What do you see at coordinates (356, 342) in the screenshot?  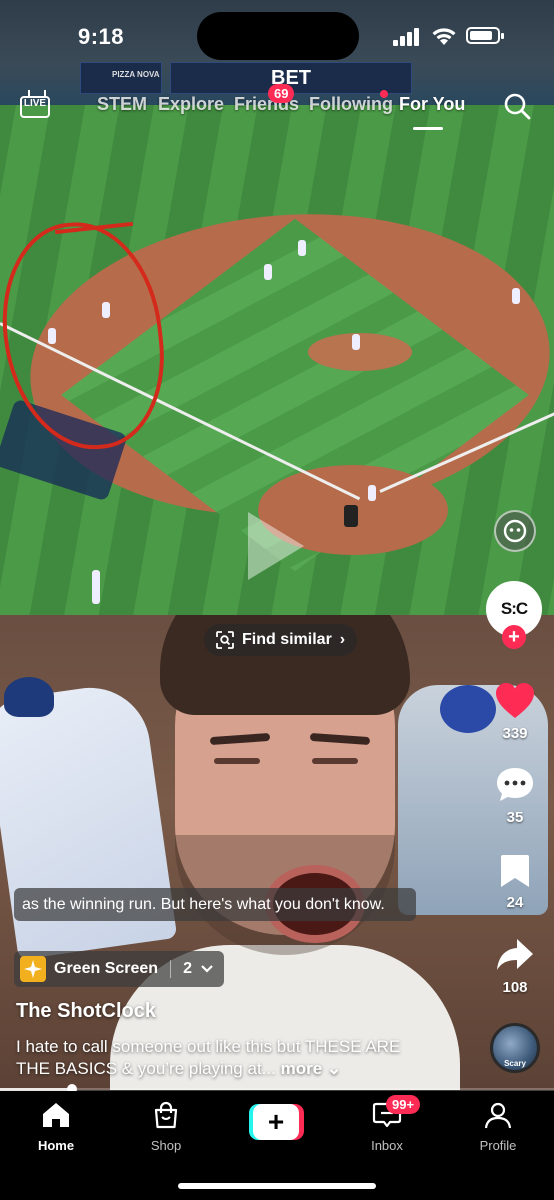 I see `pitcher` at bounding box center [356, 342].